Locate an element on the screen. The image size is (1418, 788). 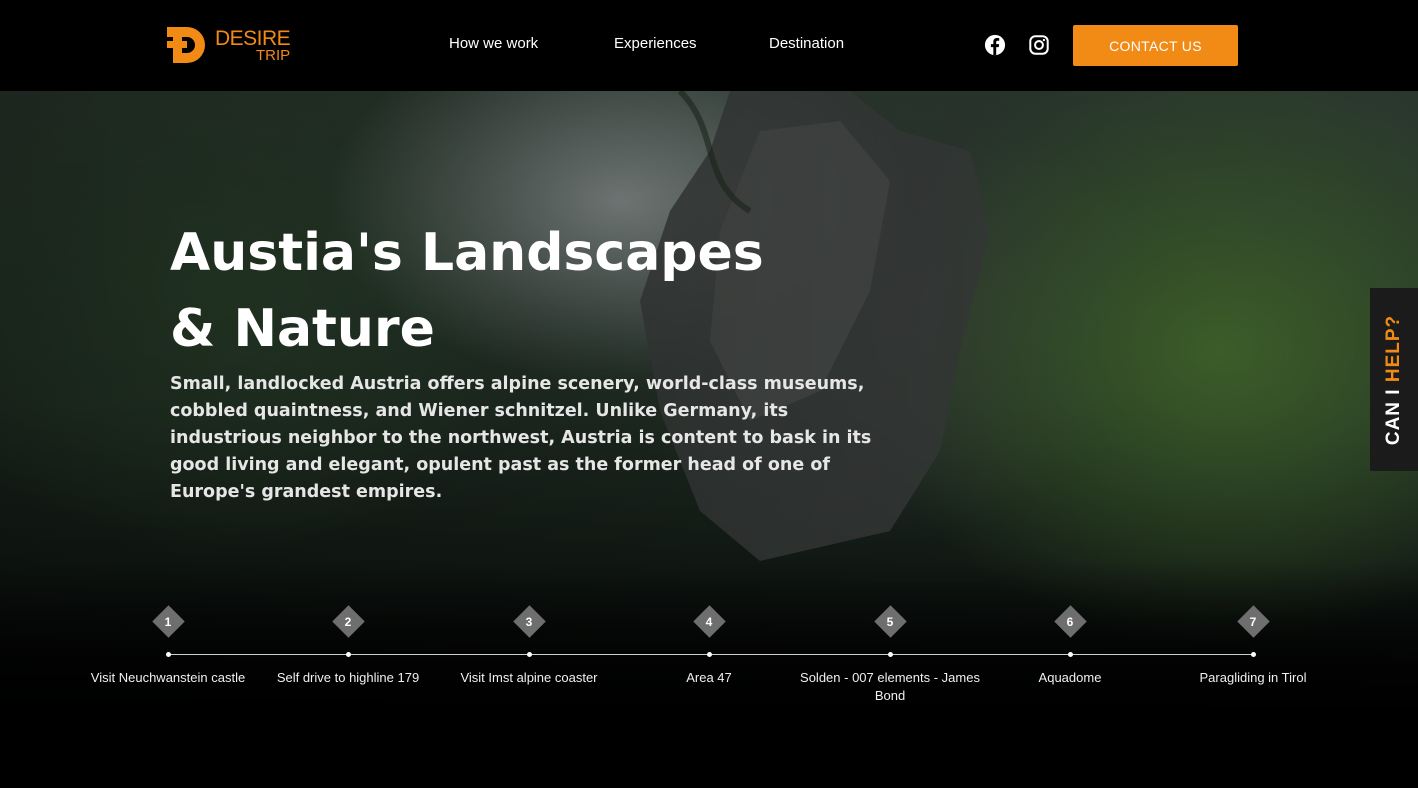
step-label: Aquadome is located at coordinates (1070, 677).